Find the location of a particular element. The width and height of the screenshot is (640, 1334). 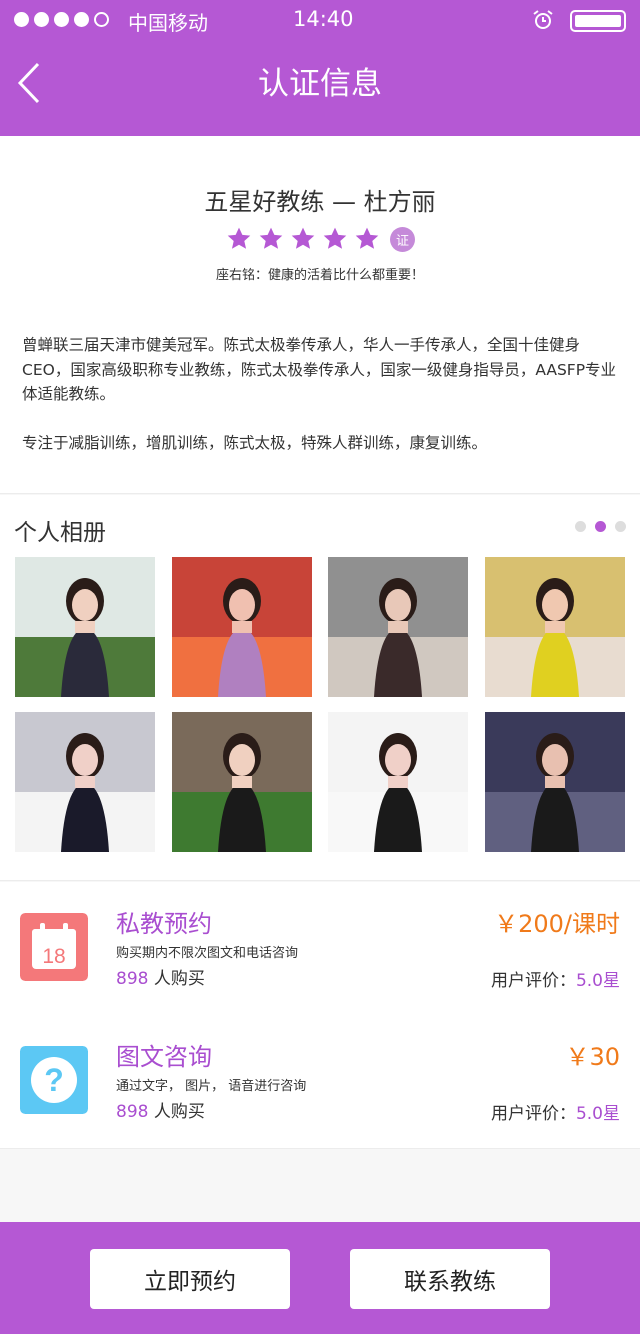

service-name: 图文咨询 is located at coordinates (164, 1057).